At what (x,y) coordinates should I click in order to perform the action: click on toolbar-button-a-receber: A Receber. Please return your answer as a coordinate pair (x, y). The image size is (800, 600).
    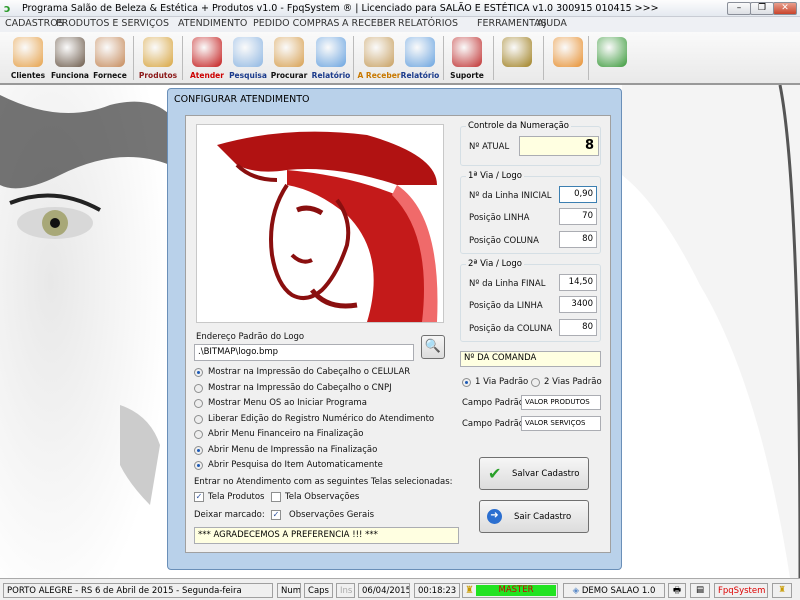
    Looking at the image, I should click on (379, 59).